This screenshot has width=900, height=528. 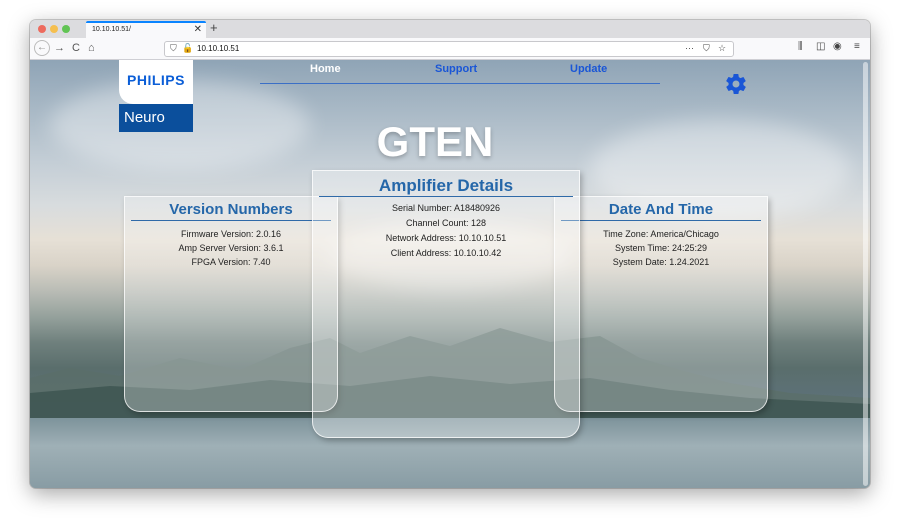 What do you see at coordinates (198, 29) in the screenshot?
I see `tab-close-icon: ✕` at bounding box center [198, 29].